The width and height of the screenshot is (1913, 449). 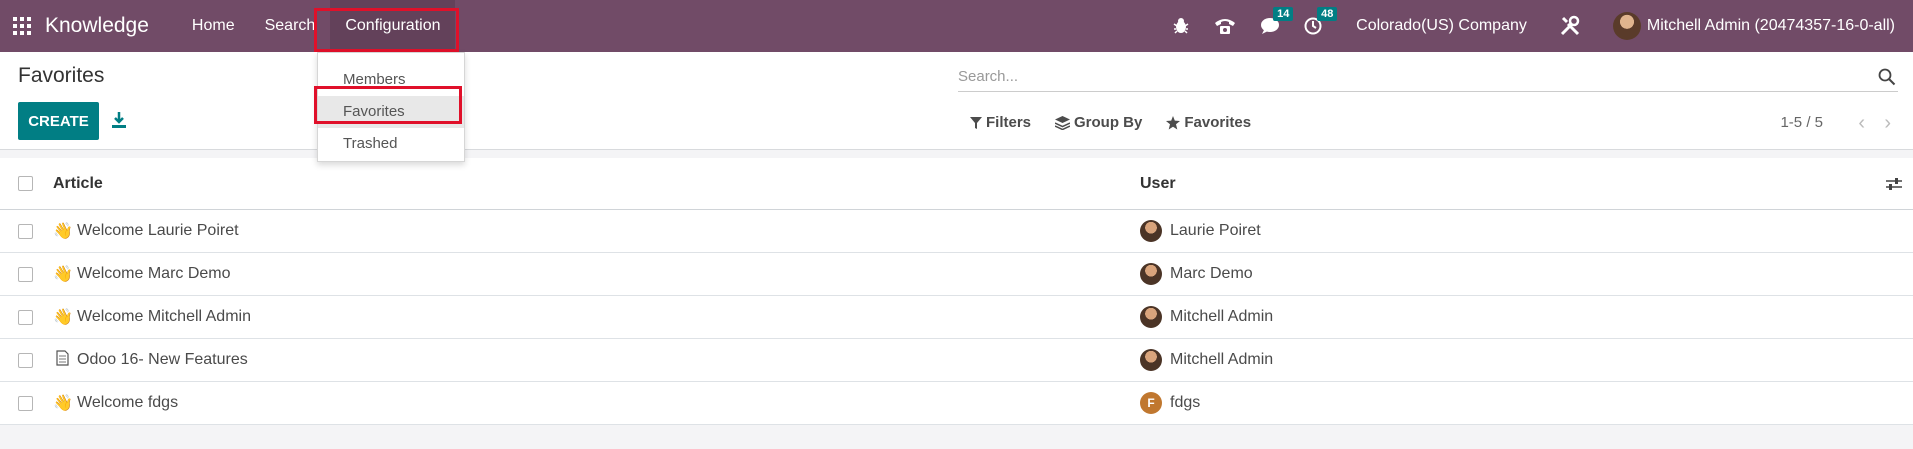 I want to click on pager-next-icon: ›, so click(x=1887, y=123).